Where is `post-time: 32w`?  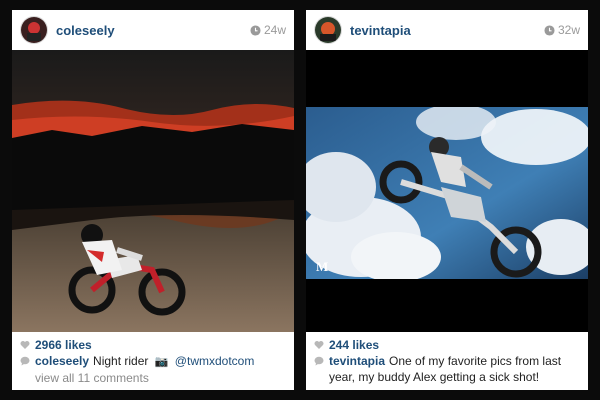 post-time: 32w is located at coordinates (562, 30).